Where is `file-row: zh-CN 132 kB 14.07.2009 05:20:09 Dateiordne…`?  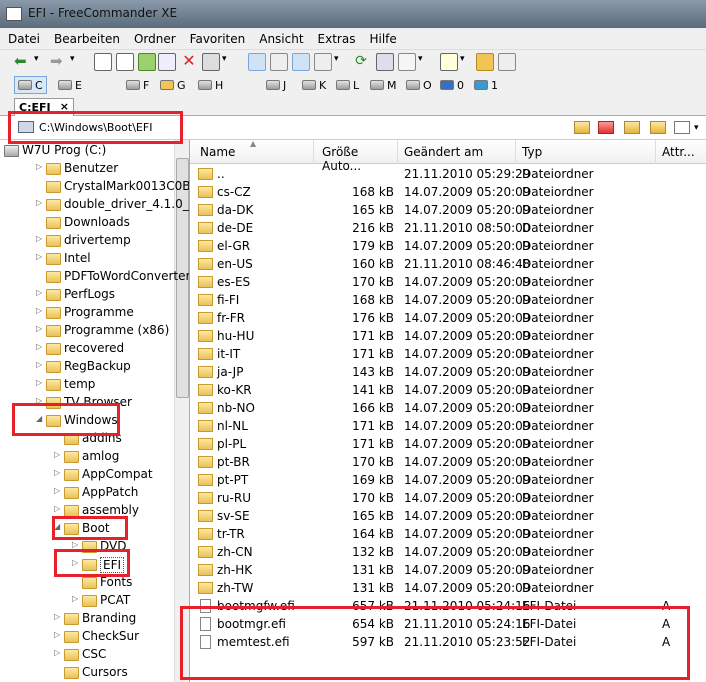 file-row: zh-CN 132 kB 14.07.2009 05:20:09 Dateiordne… is located at coordinates (448, 552).